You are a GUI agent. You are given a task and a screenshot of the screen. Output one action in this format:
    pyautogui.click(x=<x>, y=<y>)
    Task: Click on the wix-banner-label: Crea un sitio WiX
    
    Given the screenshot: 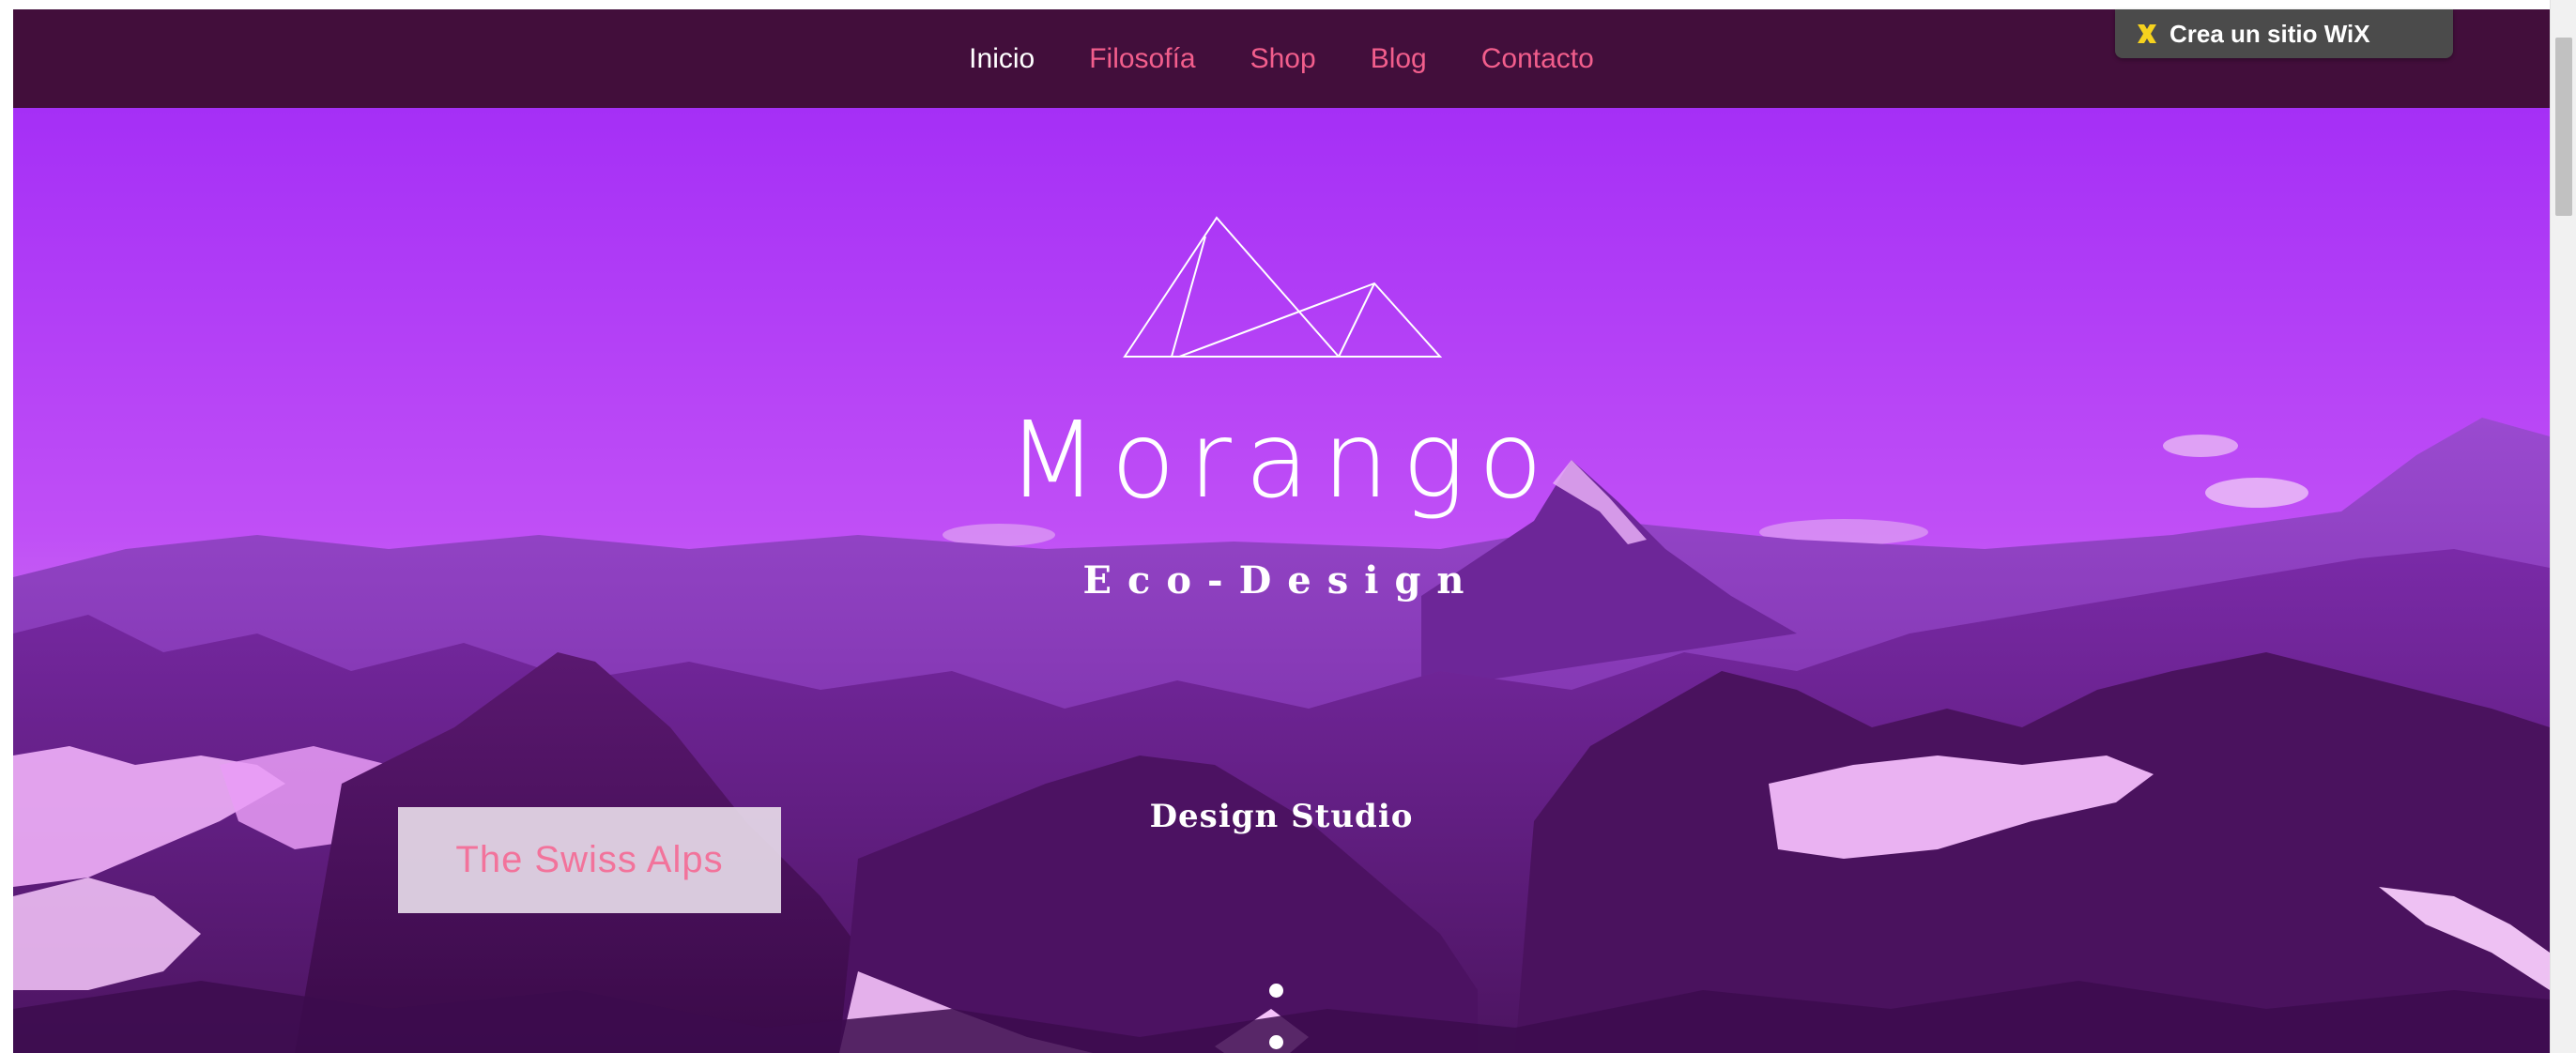 What is the action you would take?
    pyautogui.click(x=2270, y=33)
    